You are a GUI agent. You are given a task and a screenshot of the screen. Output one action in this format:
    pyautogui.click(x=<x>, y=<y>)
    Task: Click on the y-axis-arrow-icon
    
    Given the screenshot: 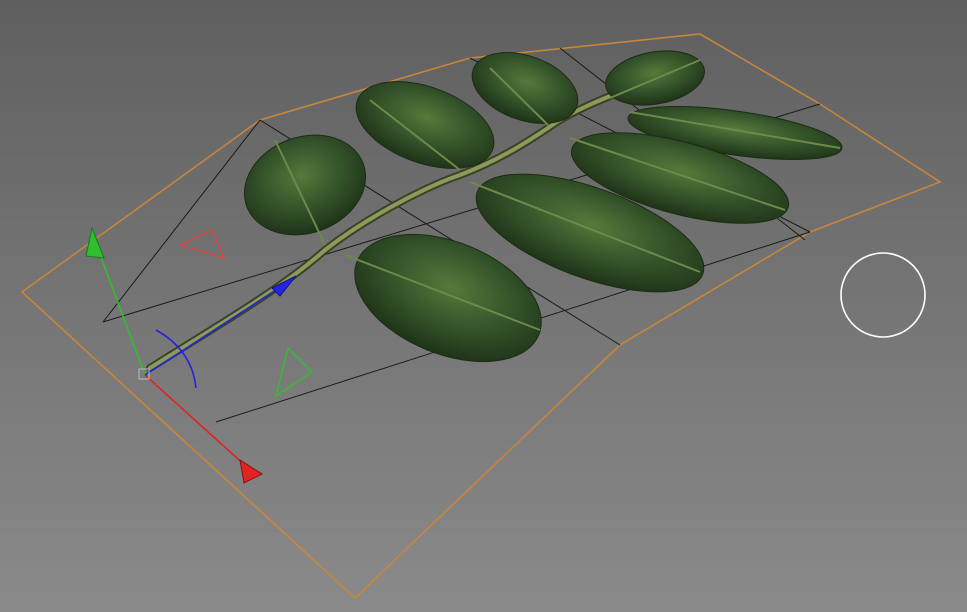 What is the action you would take?
    pyautogui.click(x=95, y=242)
    